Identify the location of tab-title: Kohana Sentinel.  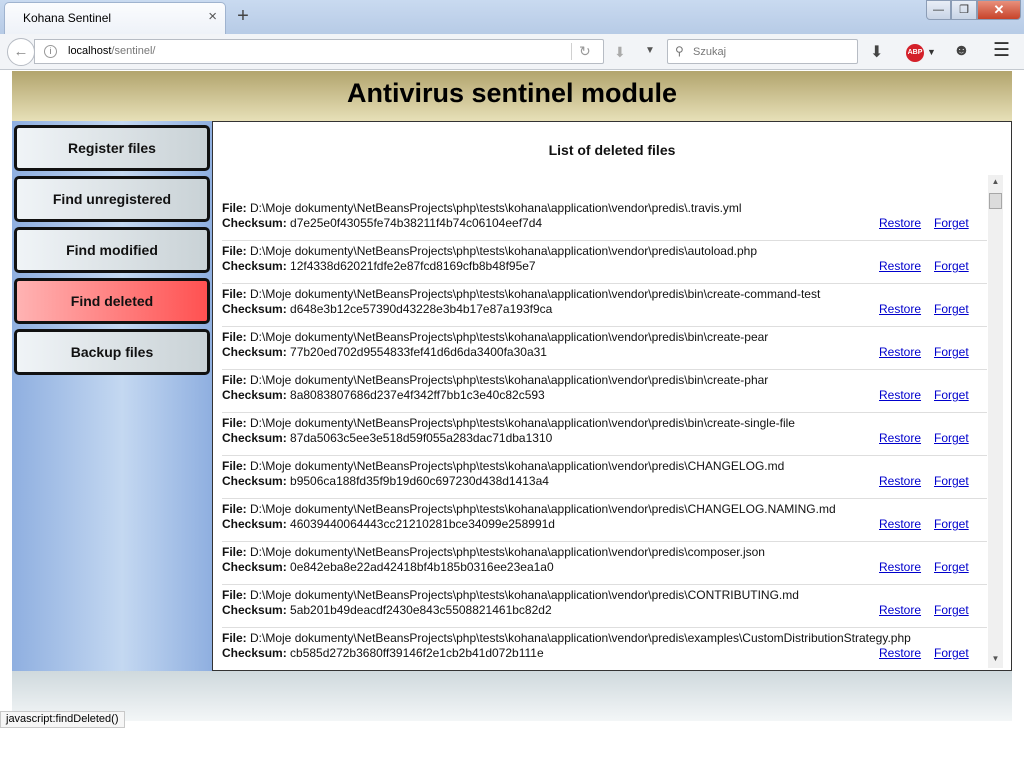
(67, 18).